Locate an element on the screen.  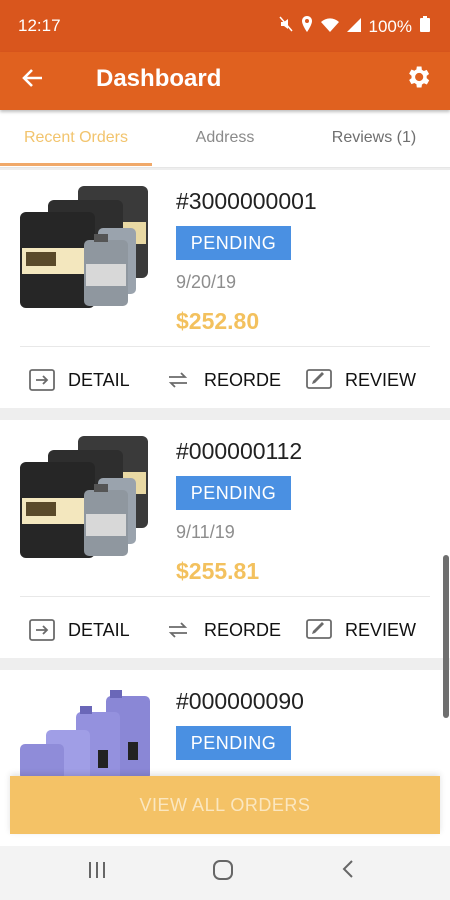
order-total: $252.80 is located at coordinates (218, 321).